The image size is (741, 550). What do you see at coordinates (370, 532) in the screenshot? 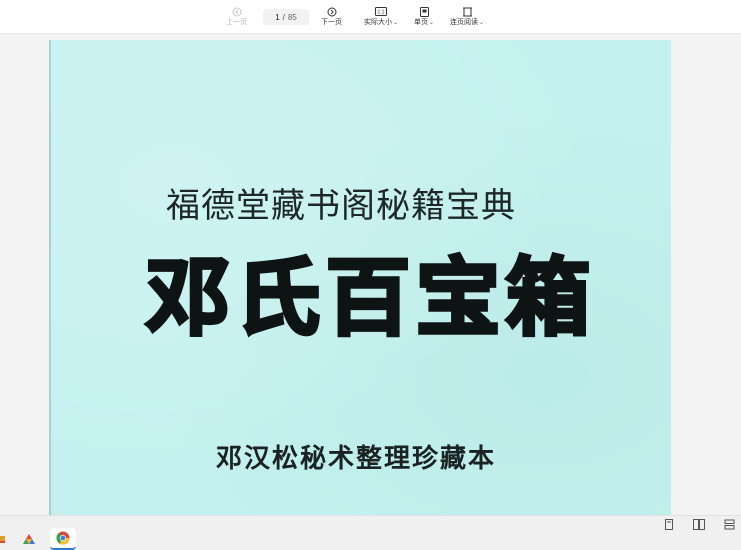
I see `bottom-bar` at bounding box center [370, 532].